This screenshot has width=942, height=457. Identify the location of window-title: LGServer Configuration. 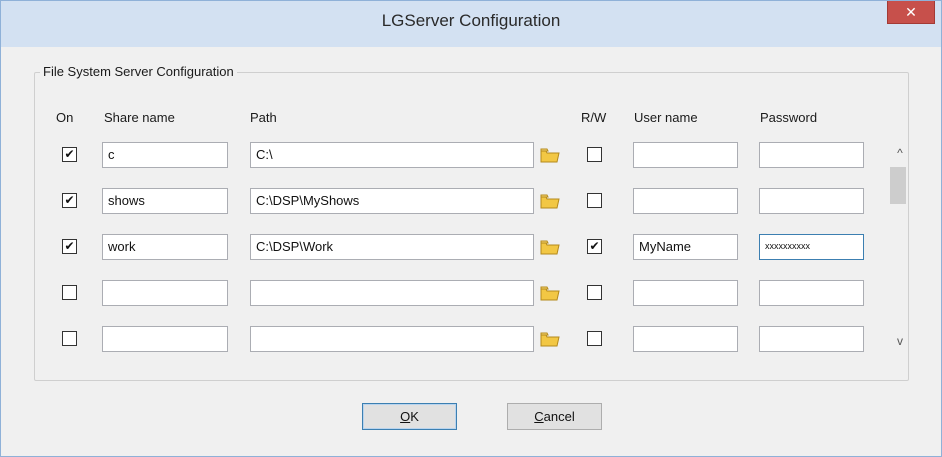
(471, 20).